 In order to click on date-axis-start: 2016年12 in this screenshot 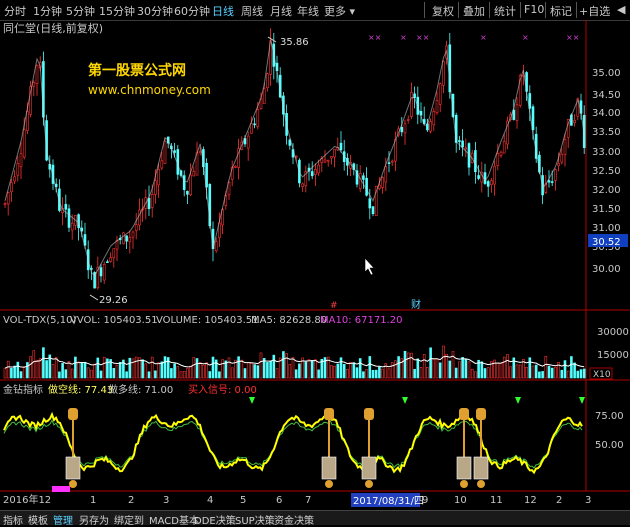, I will do `click(27, 499)`.